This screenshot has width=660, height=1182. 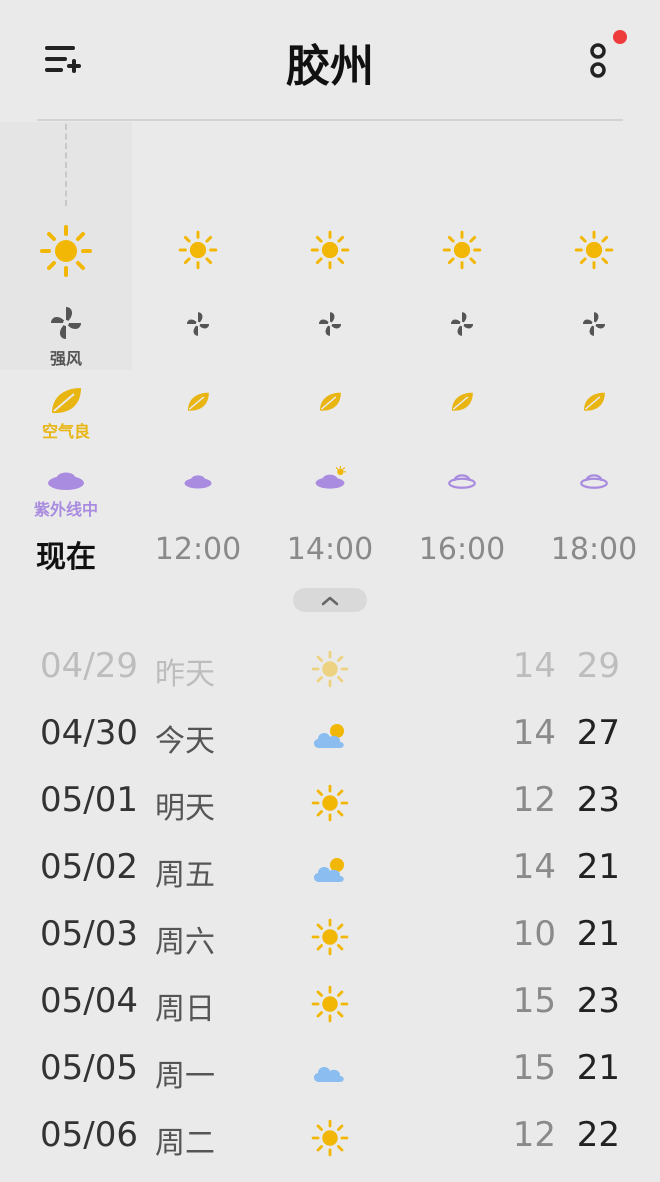 I want to click on cloud-icon, so click(x=330, y=1071).